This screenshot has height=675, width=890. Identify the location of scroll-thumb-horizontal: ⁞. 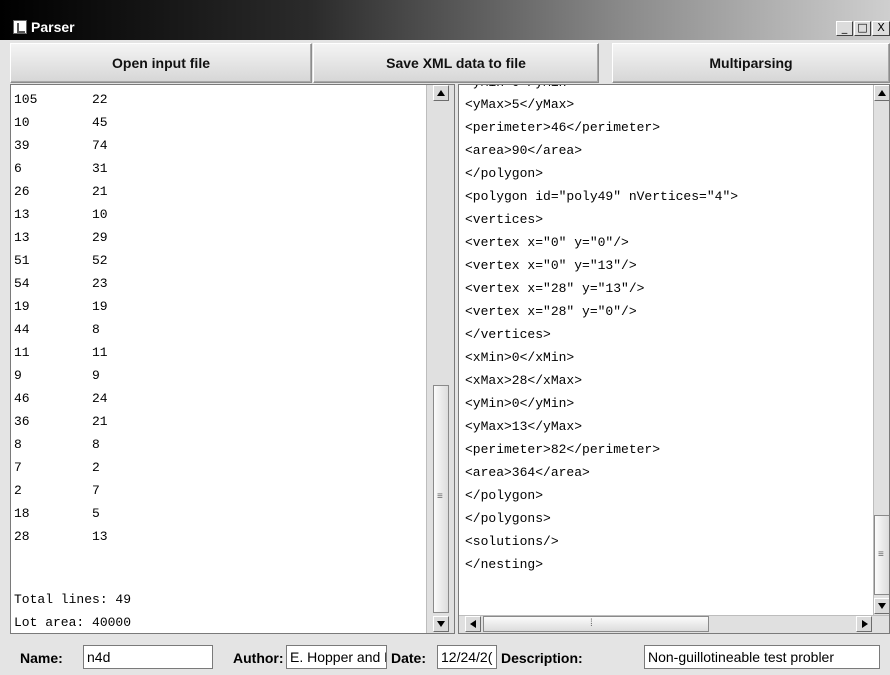
(596, 624).